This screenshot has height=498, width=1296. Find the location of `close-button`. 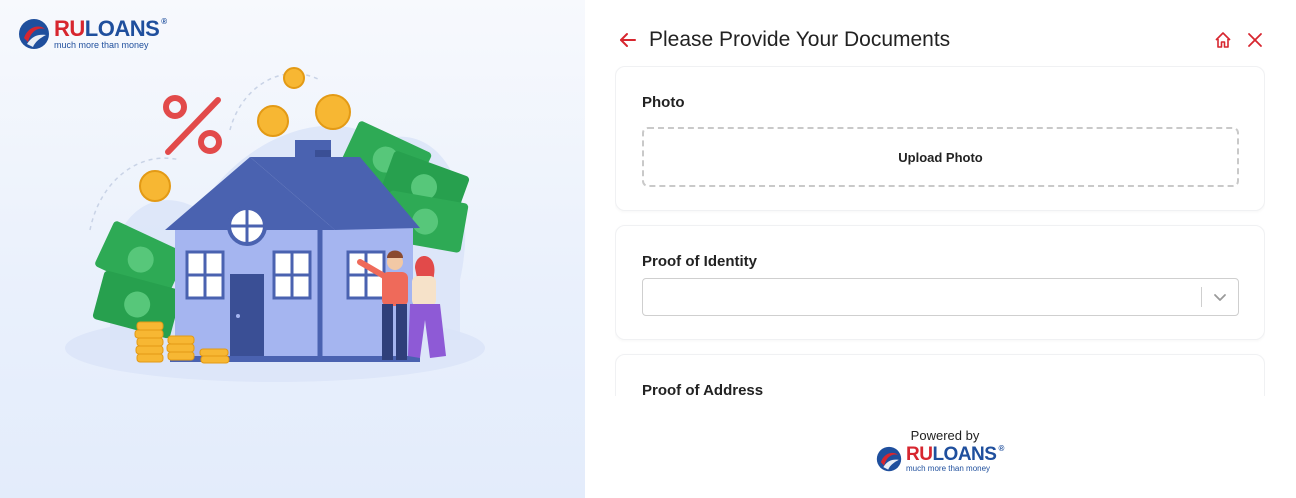

close-button is located at coordinates (1255, 40).